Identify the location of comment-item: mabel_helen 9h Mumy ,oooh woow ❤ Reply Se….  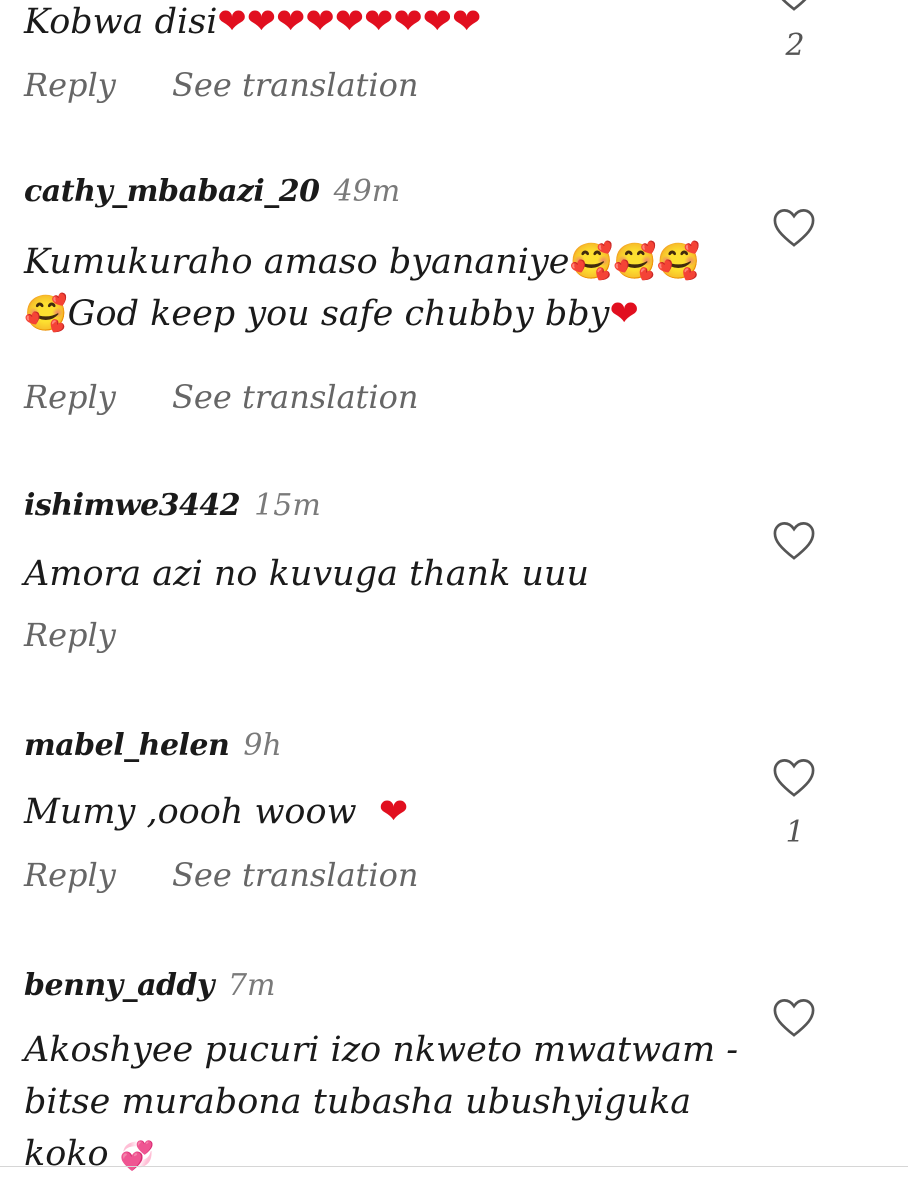
(466, 818).